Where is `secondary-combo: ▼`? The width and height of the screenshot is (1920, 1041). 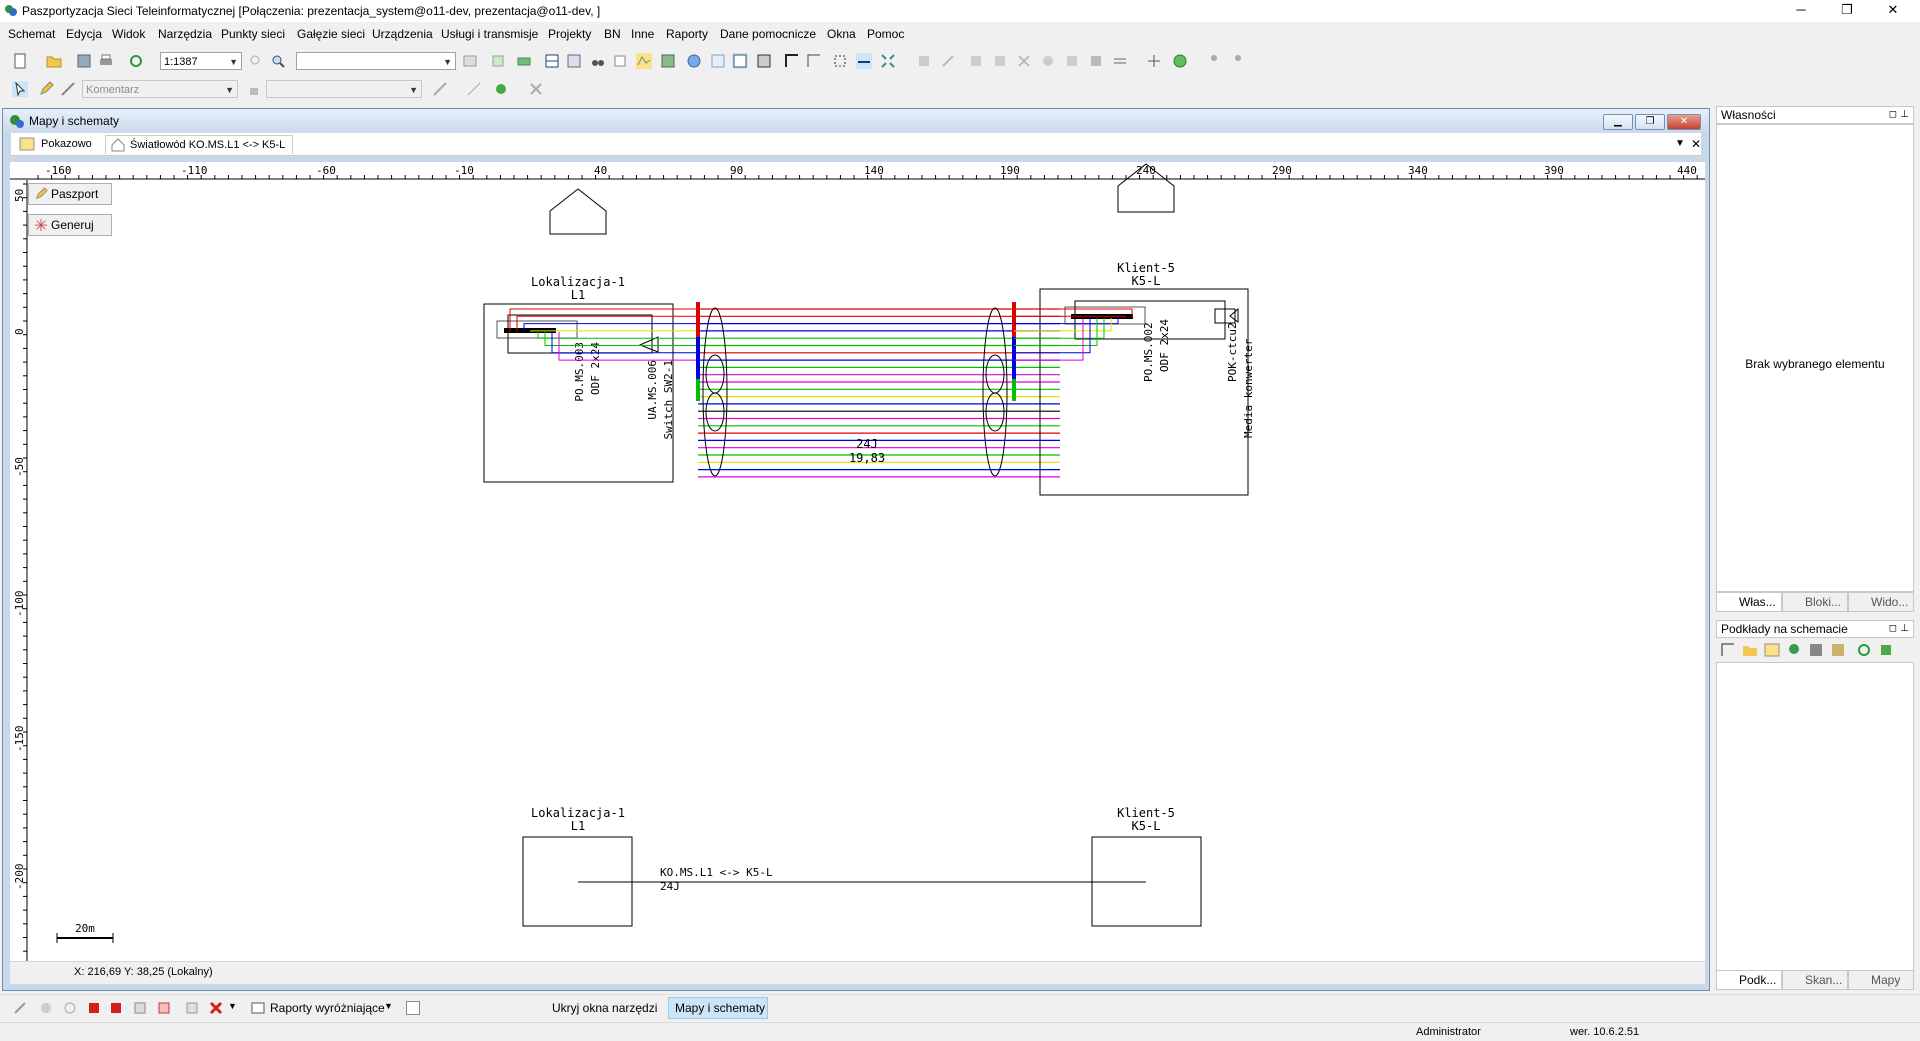 secondary-combo: ▼ is located at coordinates (344, 89).